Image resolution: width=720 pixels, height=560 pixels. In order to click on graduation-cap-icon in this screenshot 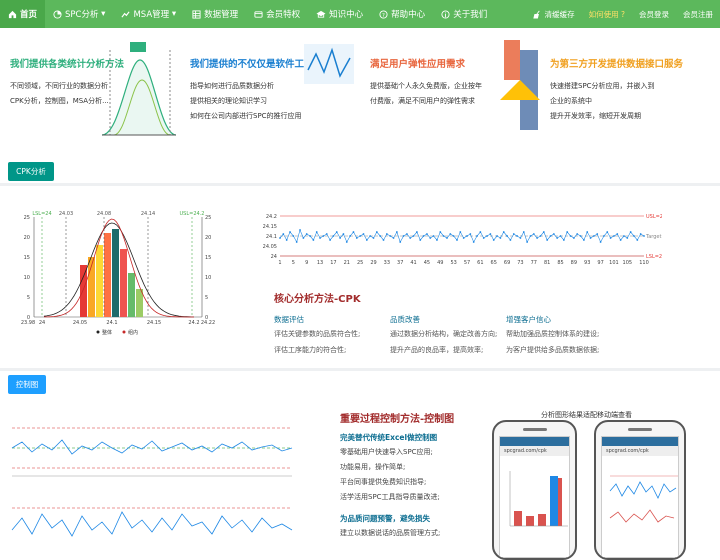, I will do `click(321, 14)`.